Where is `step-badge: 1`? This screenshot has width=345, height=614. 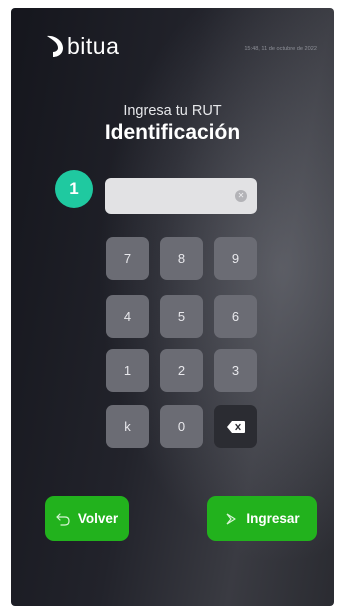
step-badge: 1 is located at coordinates (74, 189).